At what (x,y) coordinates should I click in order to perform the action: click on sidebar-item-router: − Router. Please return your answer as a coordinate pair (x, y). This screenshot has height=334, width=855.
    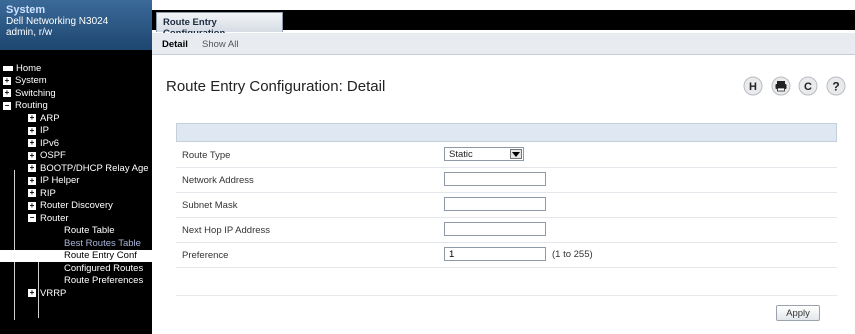
    Looking at the image, I should click on (76, 218).